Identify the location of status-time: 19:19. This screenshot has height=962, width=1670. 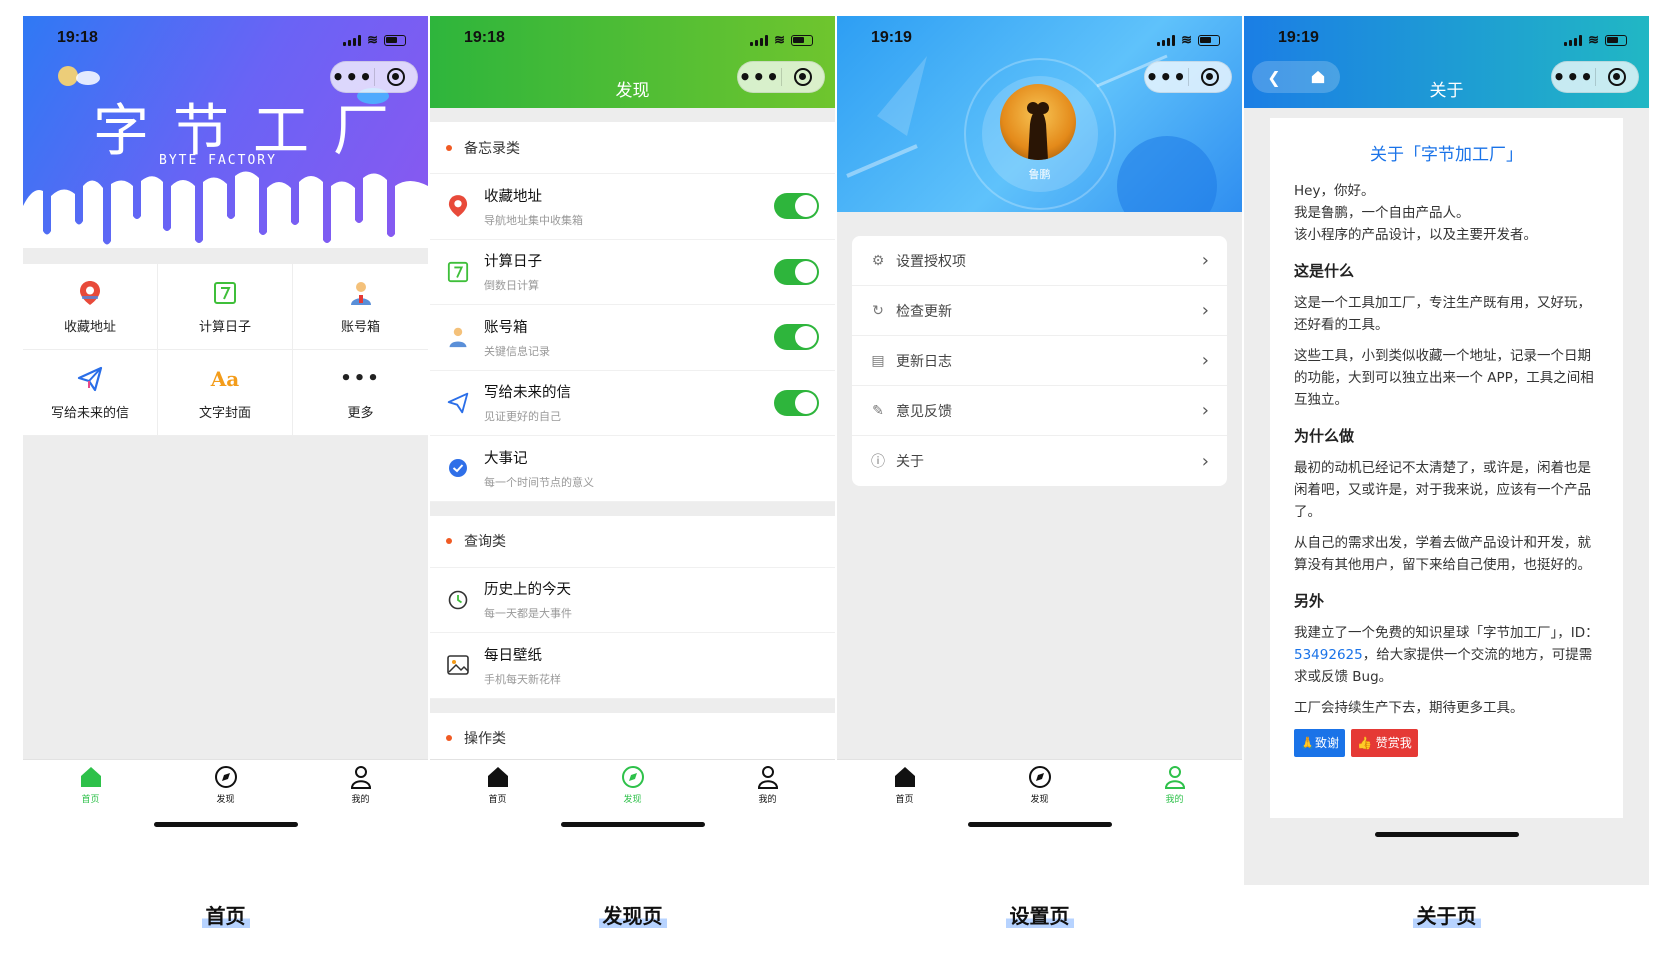
(891, 37).